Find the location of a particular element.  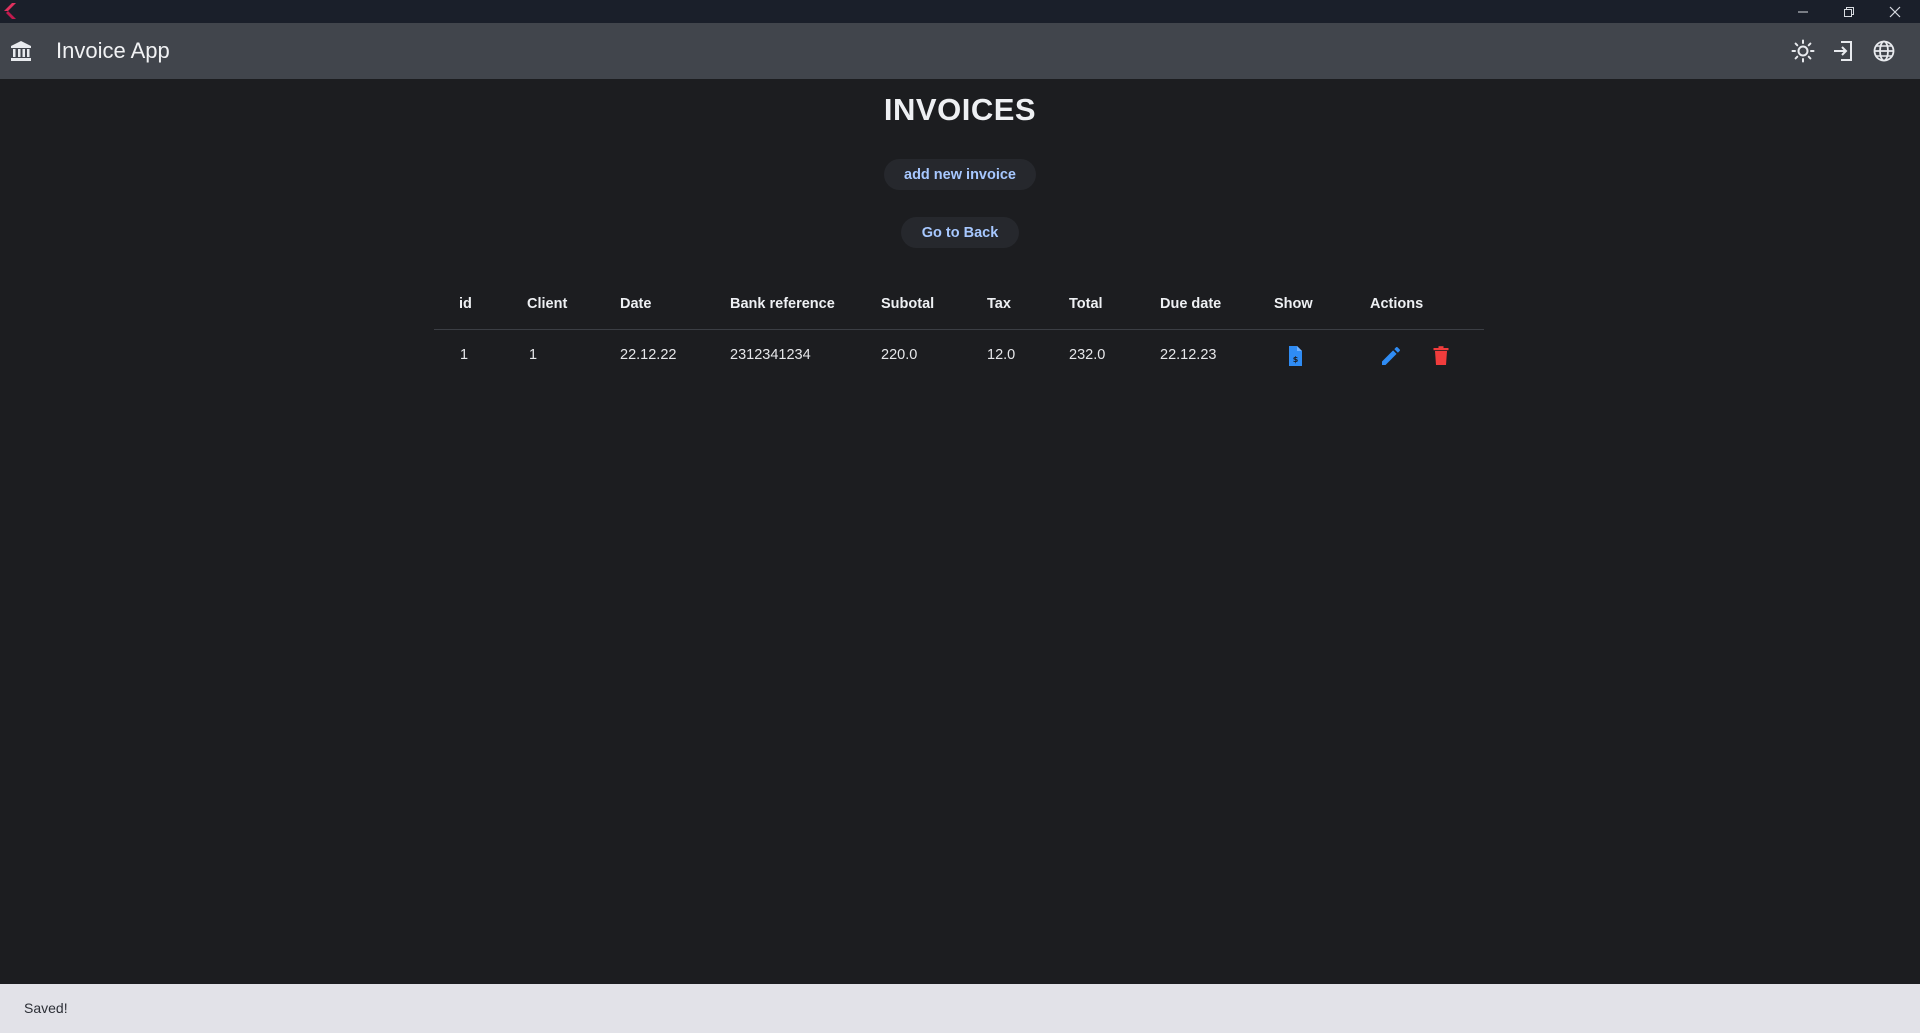

window-restore-button is located at coordinates (1849, 11).